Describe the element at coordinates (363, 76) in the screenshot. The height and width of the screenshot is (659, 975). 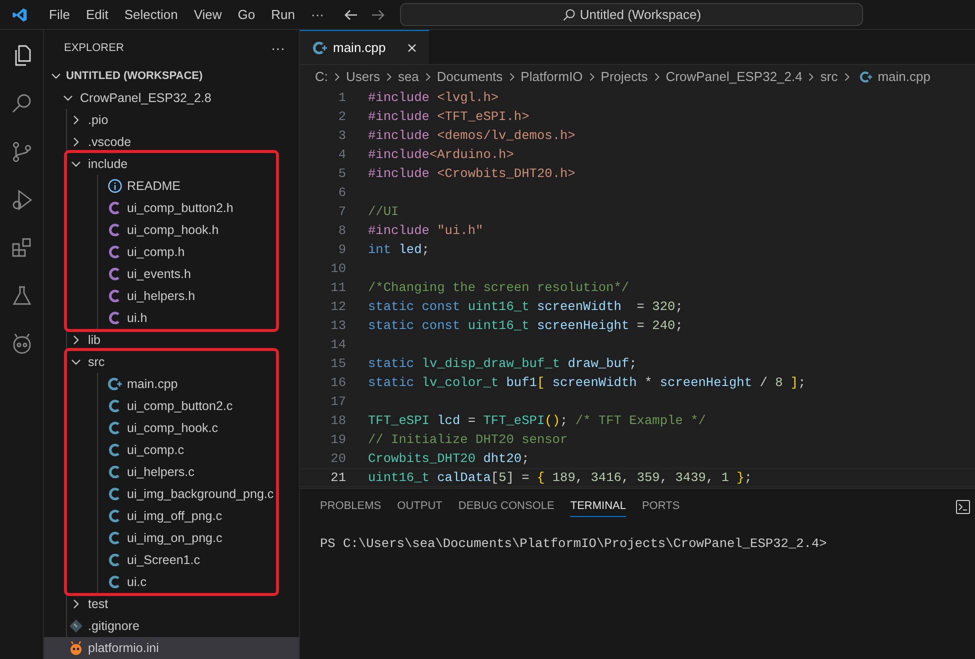
I see `breadcrumb-item: Users` at that location.